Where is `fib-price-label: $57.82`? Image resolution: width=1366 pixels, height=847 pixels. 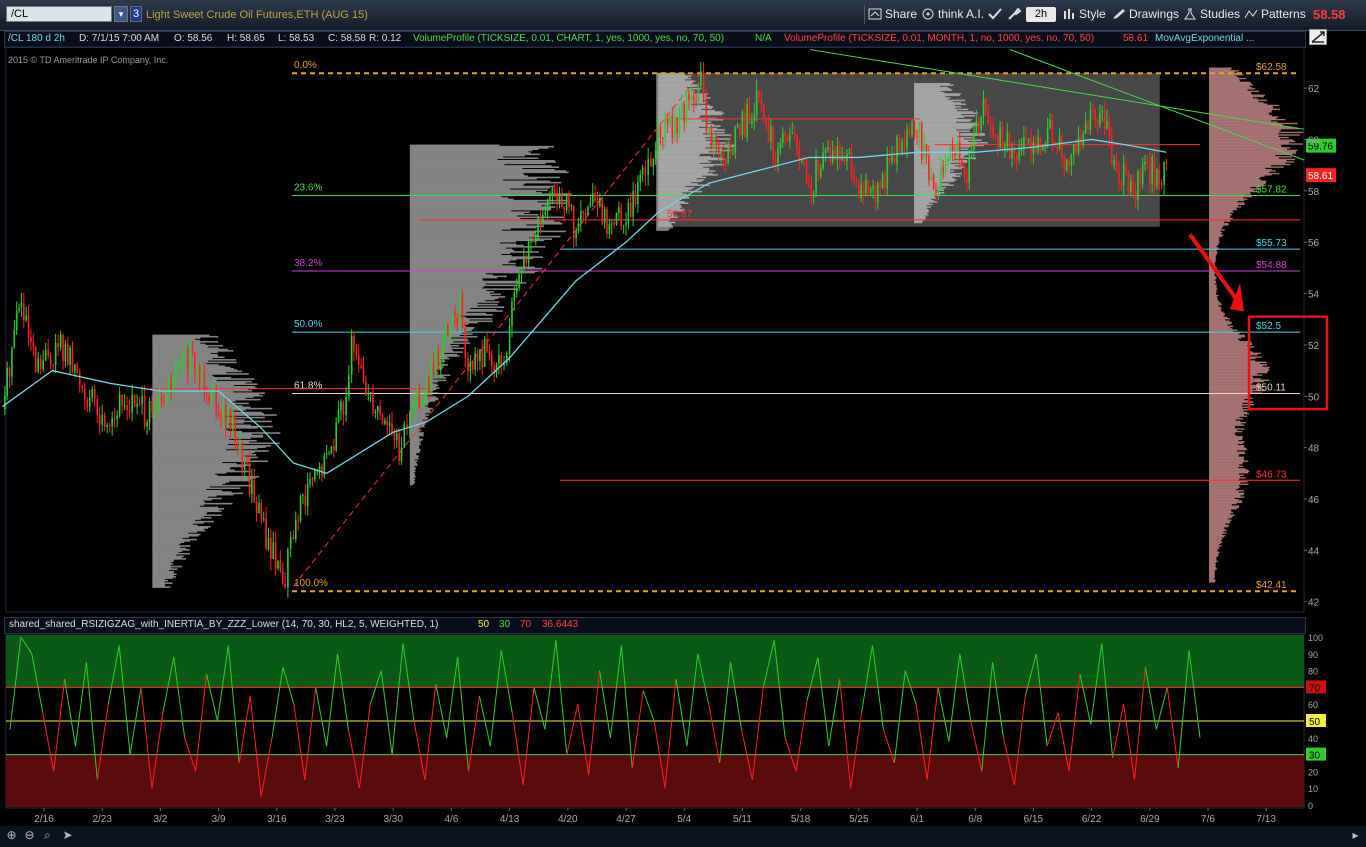 fib-price-label: $57.82 is located at coordinates (1271, 189).